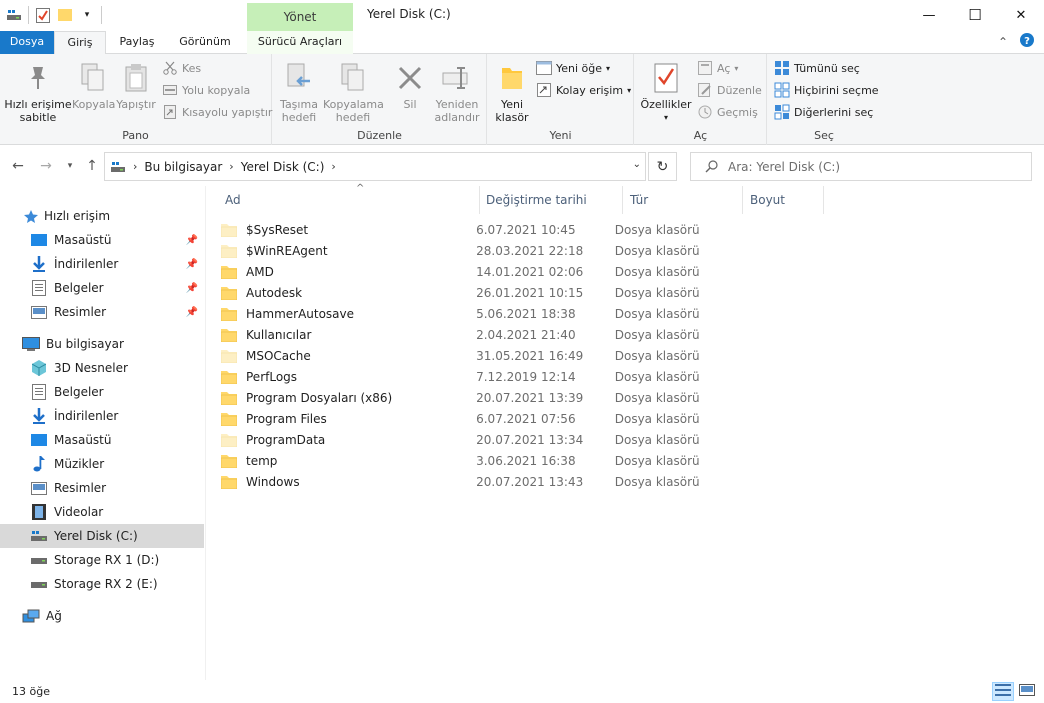  I want to click on nav-quick-pictures: Resimler 📌, so click(102, 312).